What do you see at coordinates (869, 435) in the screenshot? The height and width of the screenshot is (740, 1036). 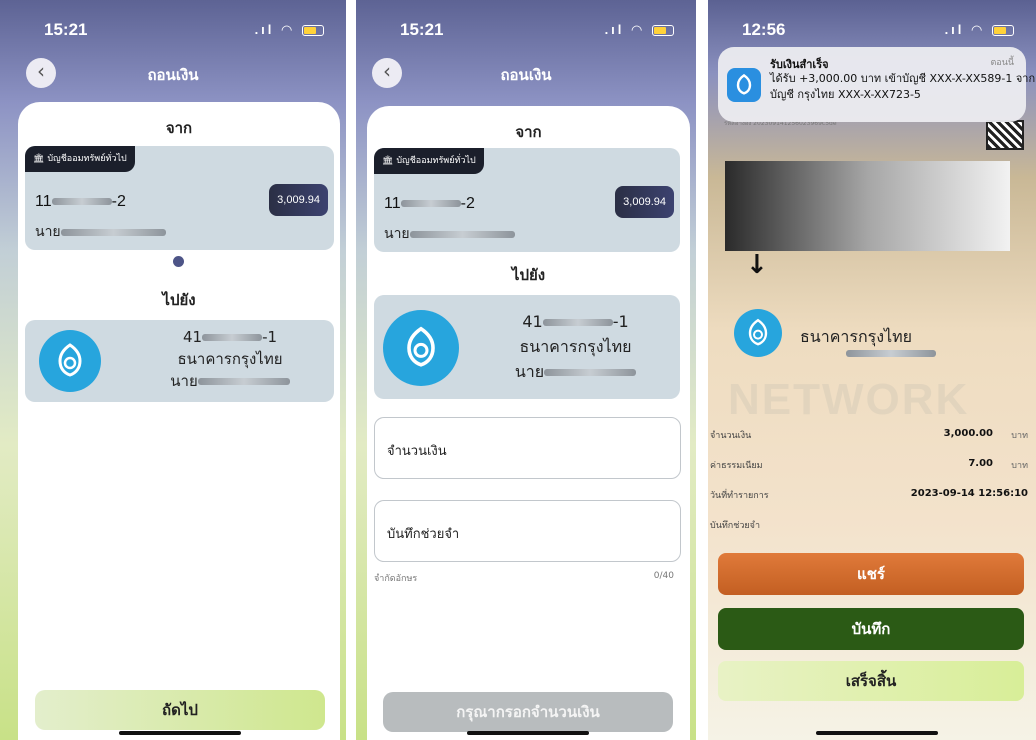 I see `detail-row-amount: จำนวนเงิน 3,000.00 บาท` at bounding box center [869, 435].